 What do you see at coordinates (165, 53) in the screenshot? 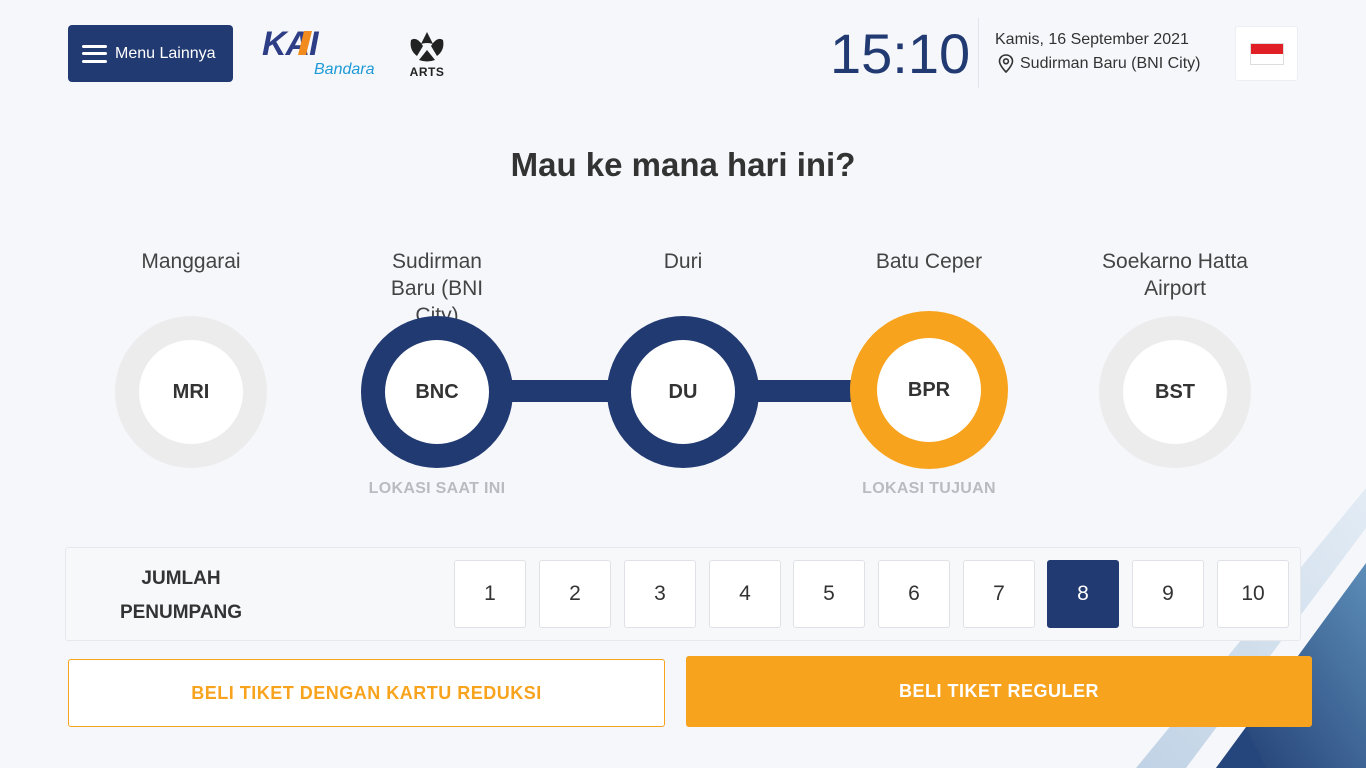
I see `menu-label: Menu Lainnya` at bounding box center [165, 53].